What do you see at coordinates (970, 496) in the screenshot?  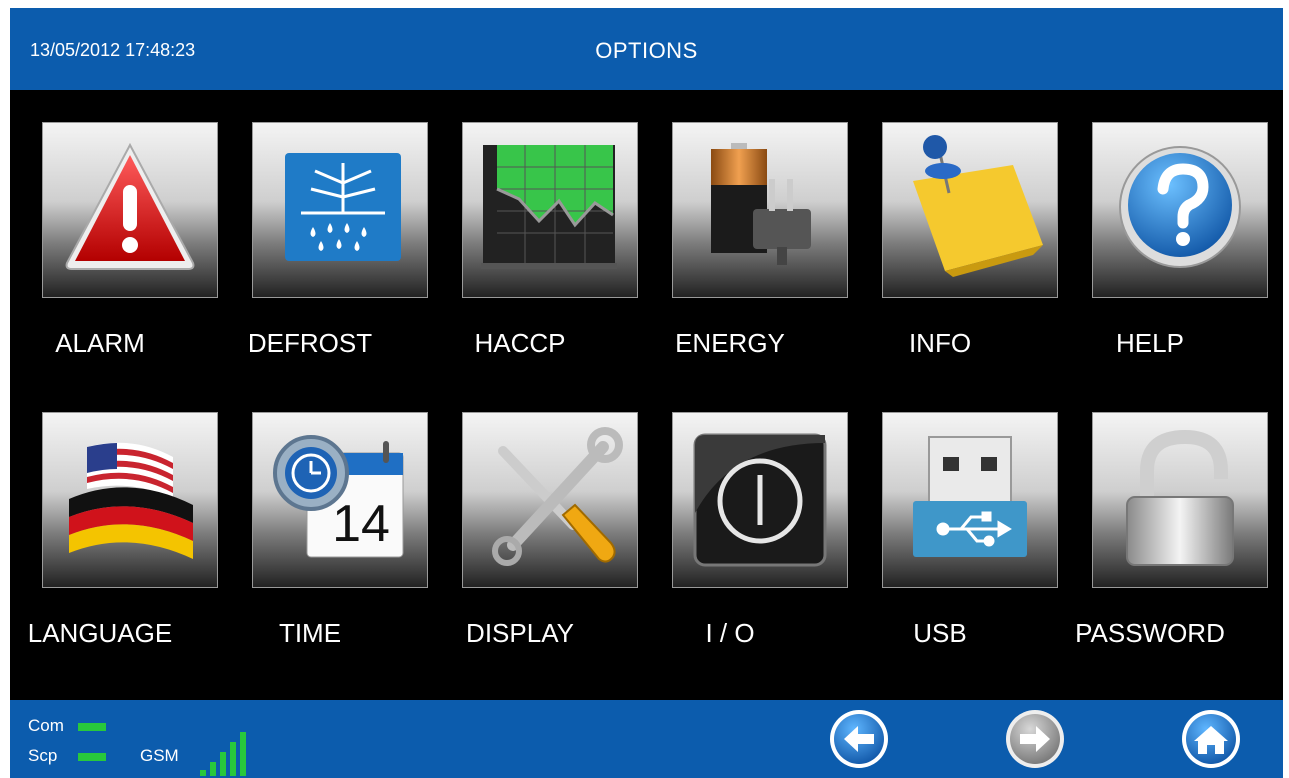 I see `usb-icon` at bounding box center [970, 496].